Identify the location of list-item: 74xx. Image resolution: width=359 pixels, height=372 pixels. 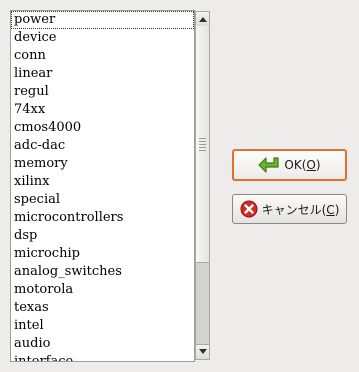
(102, 110).